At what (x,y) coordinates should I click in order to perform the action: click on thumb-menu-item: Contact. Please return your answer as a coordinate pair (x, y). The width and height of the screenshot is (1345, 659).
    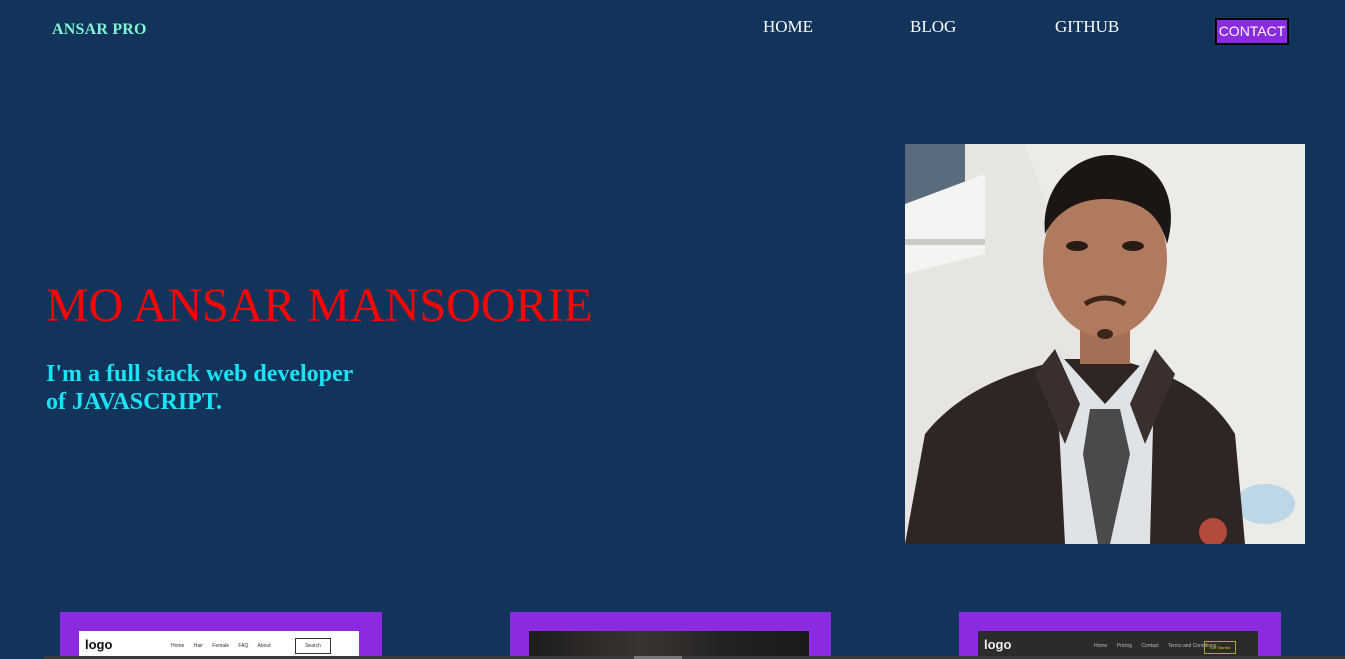
    Looking at the image, I should click on (1150, 646).